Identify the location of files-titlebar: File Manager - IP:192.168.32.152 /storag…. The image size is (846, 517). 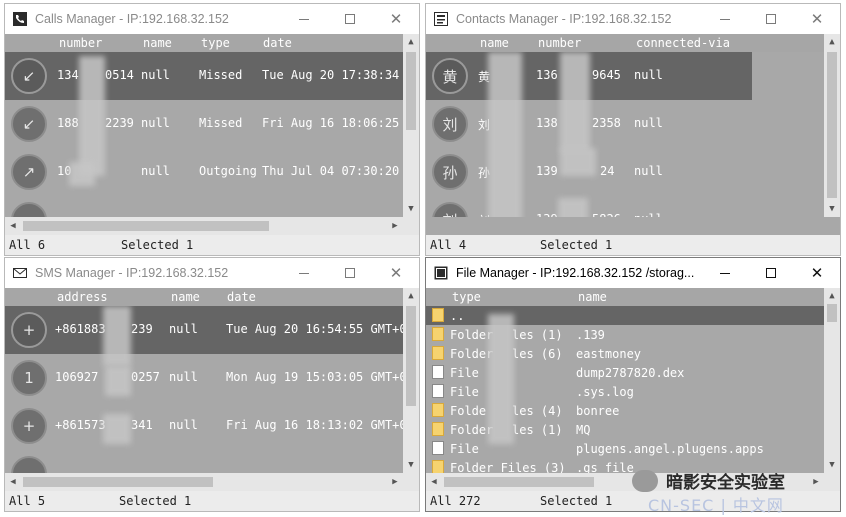
(633, 273).